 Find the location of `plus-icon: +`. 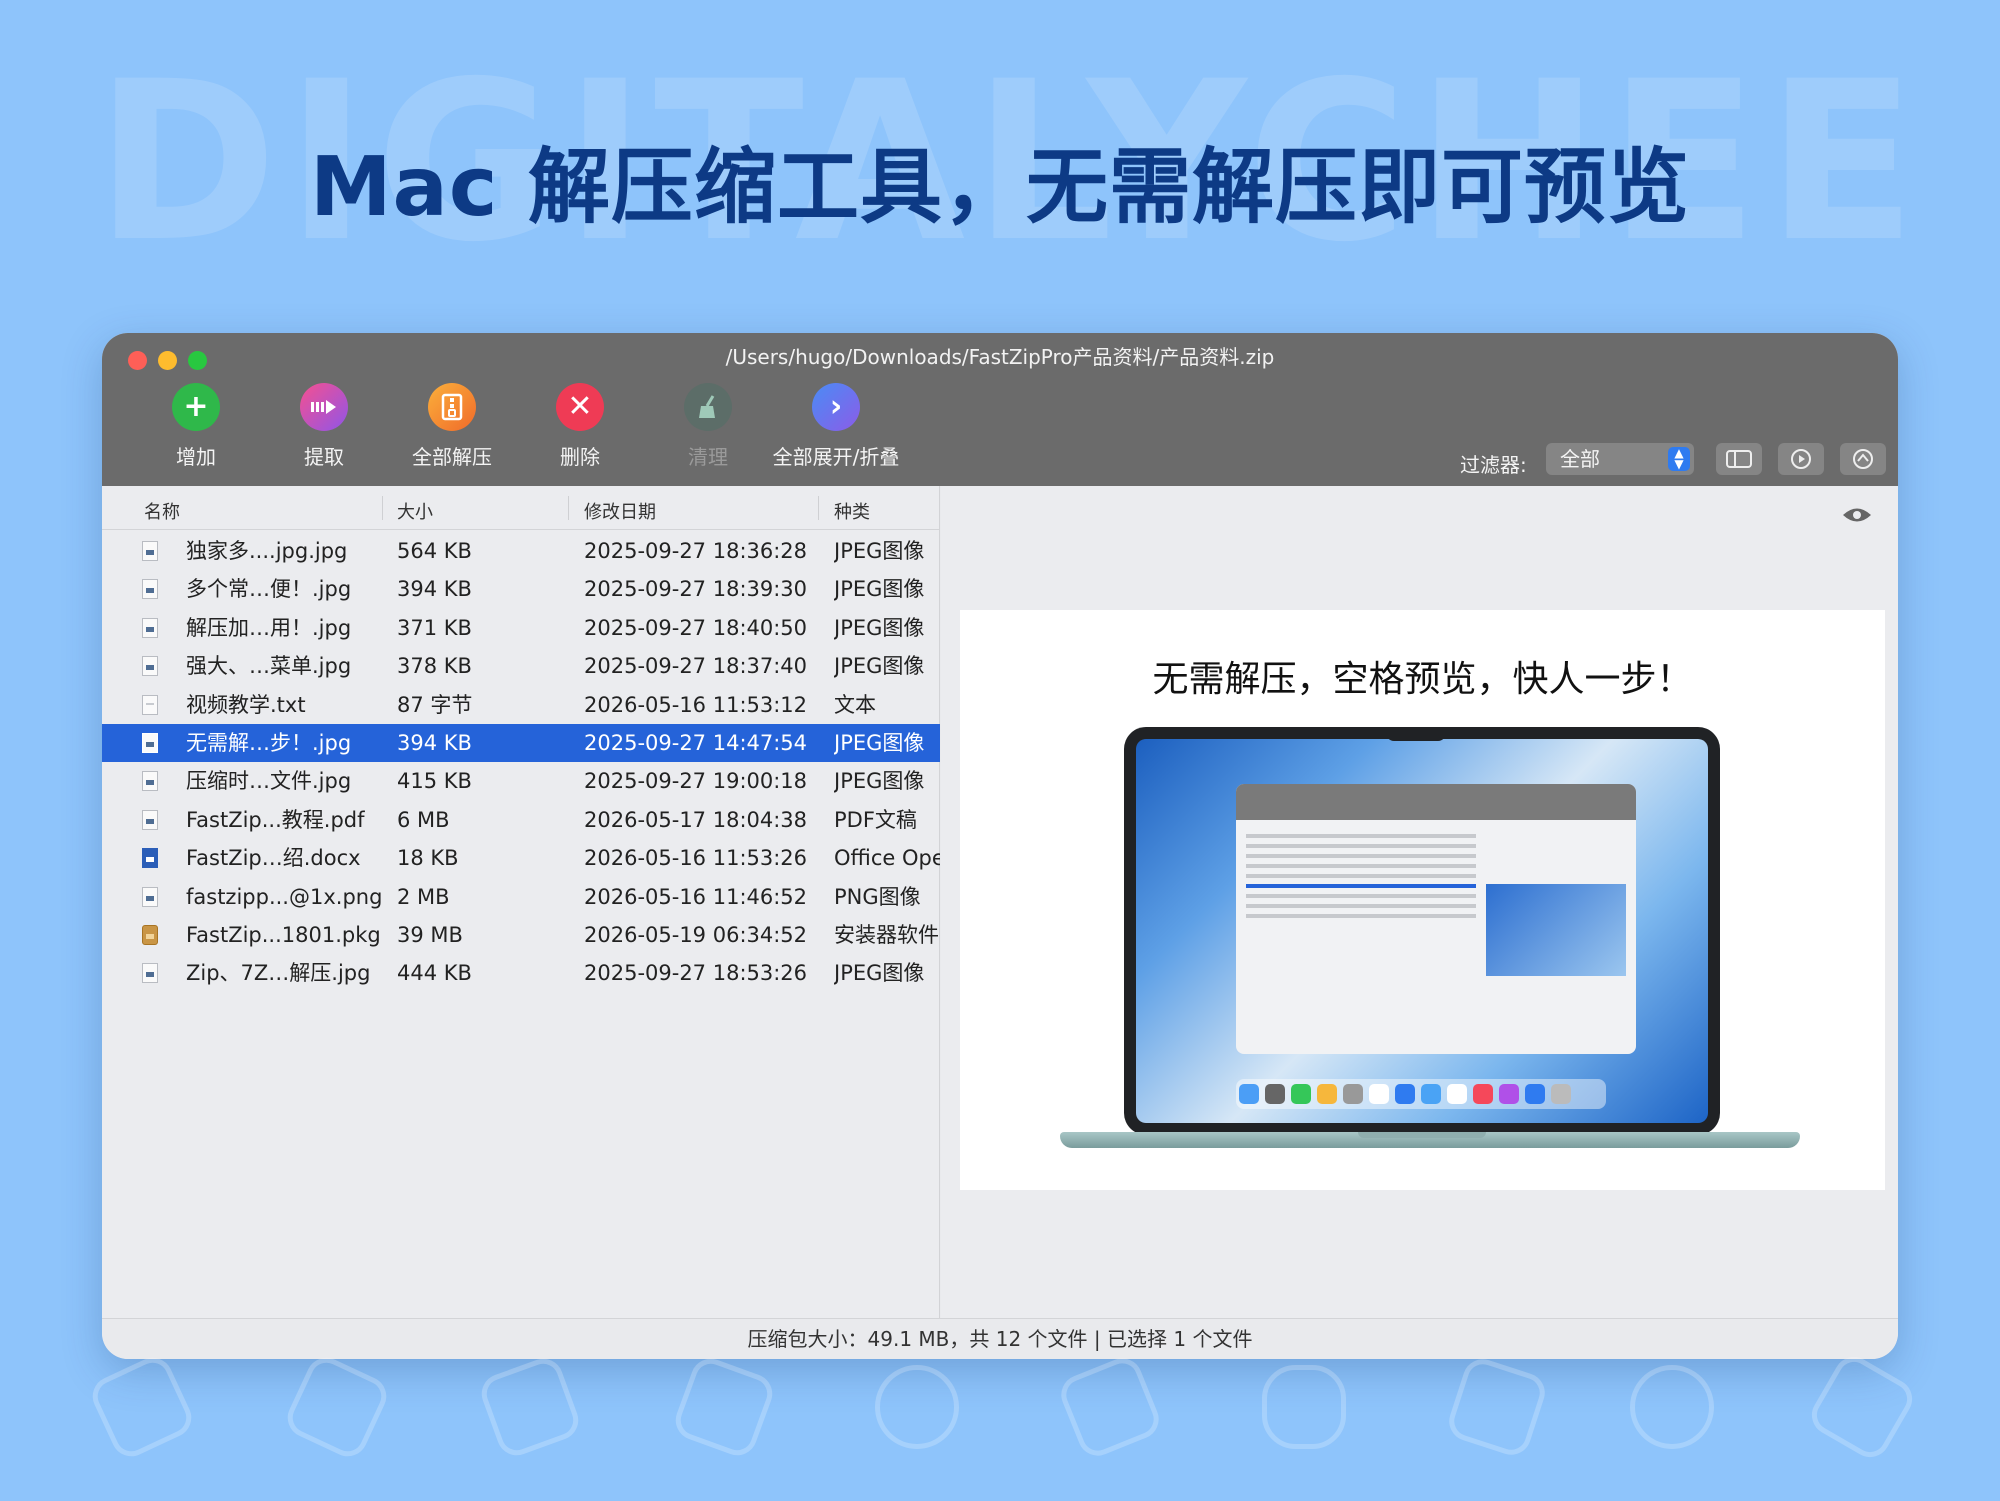

plus-icon: + is located at coordinates (196, 407).